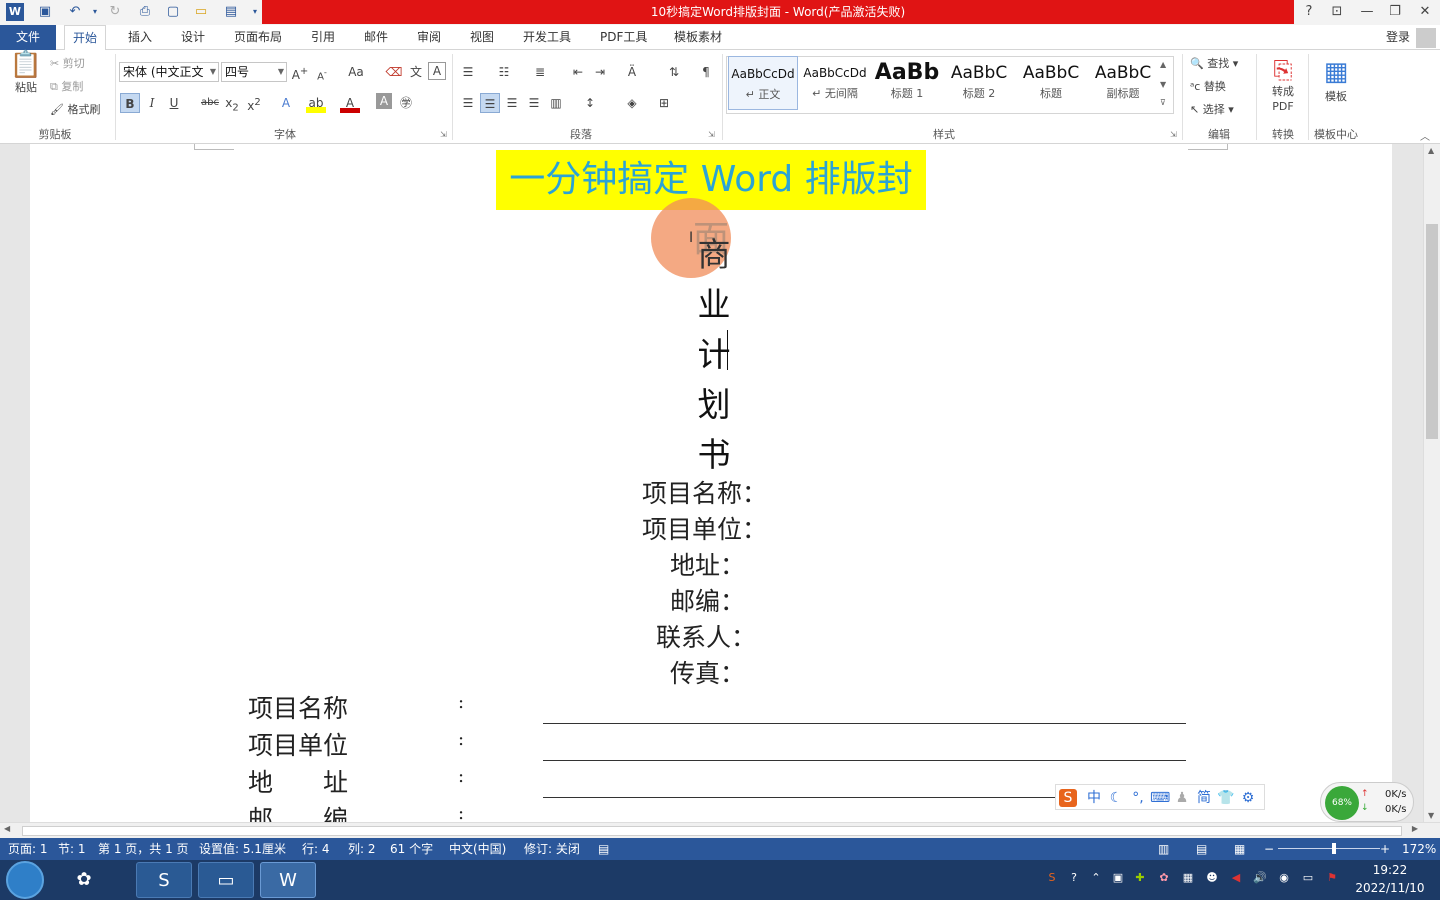 The width and height of the screenshot is (1440, 900). I want to click on status-col: 列: 2, so click(362, 849).